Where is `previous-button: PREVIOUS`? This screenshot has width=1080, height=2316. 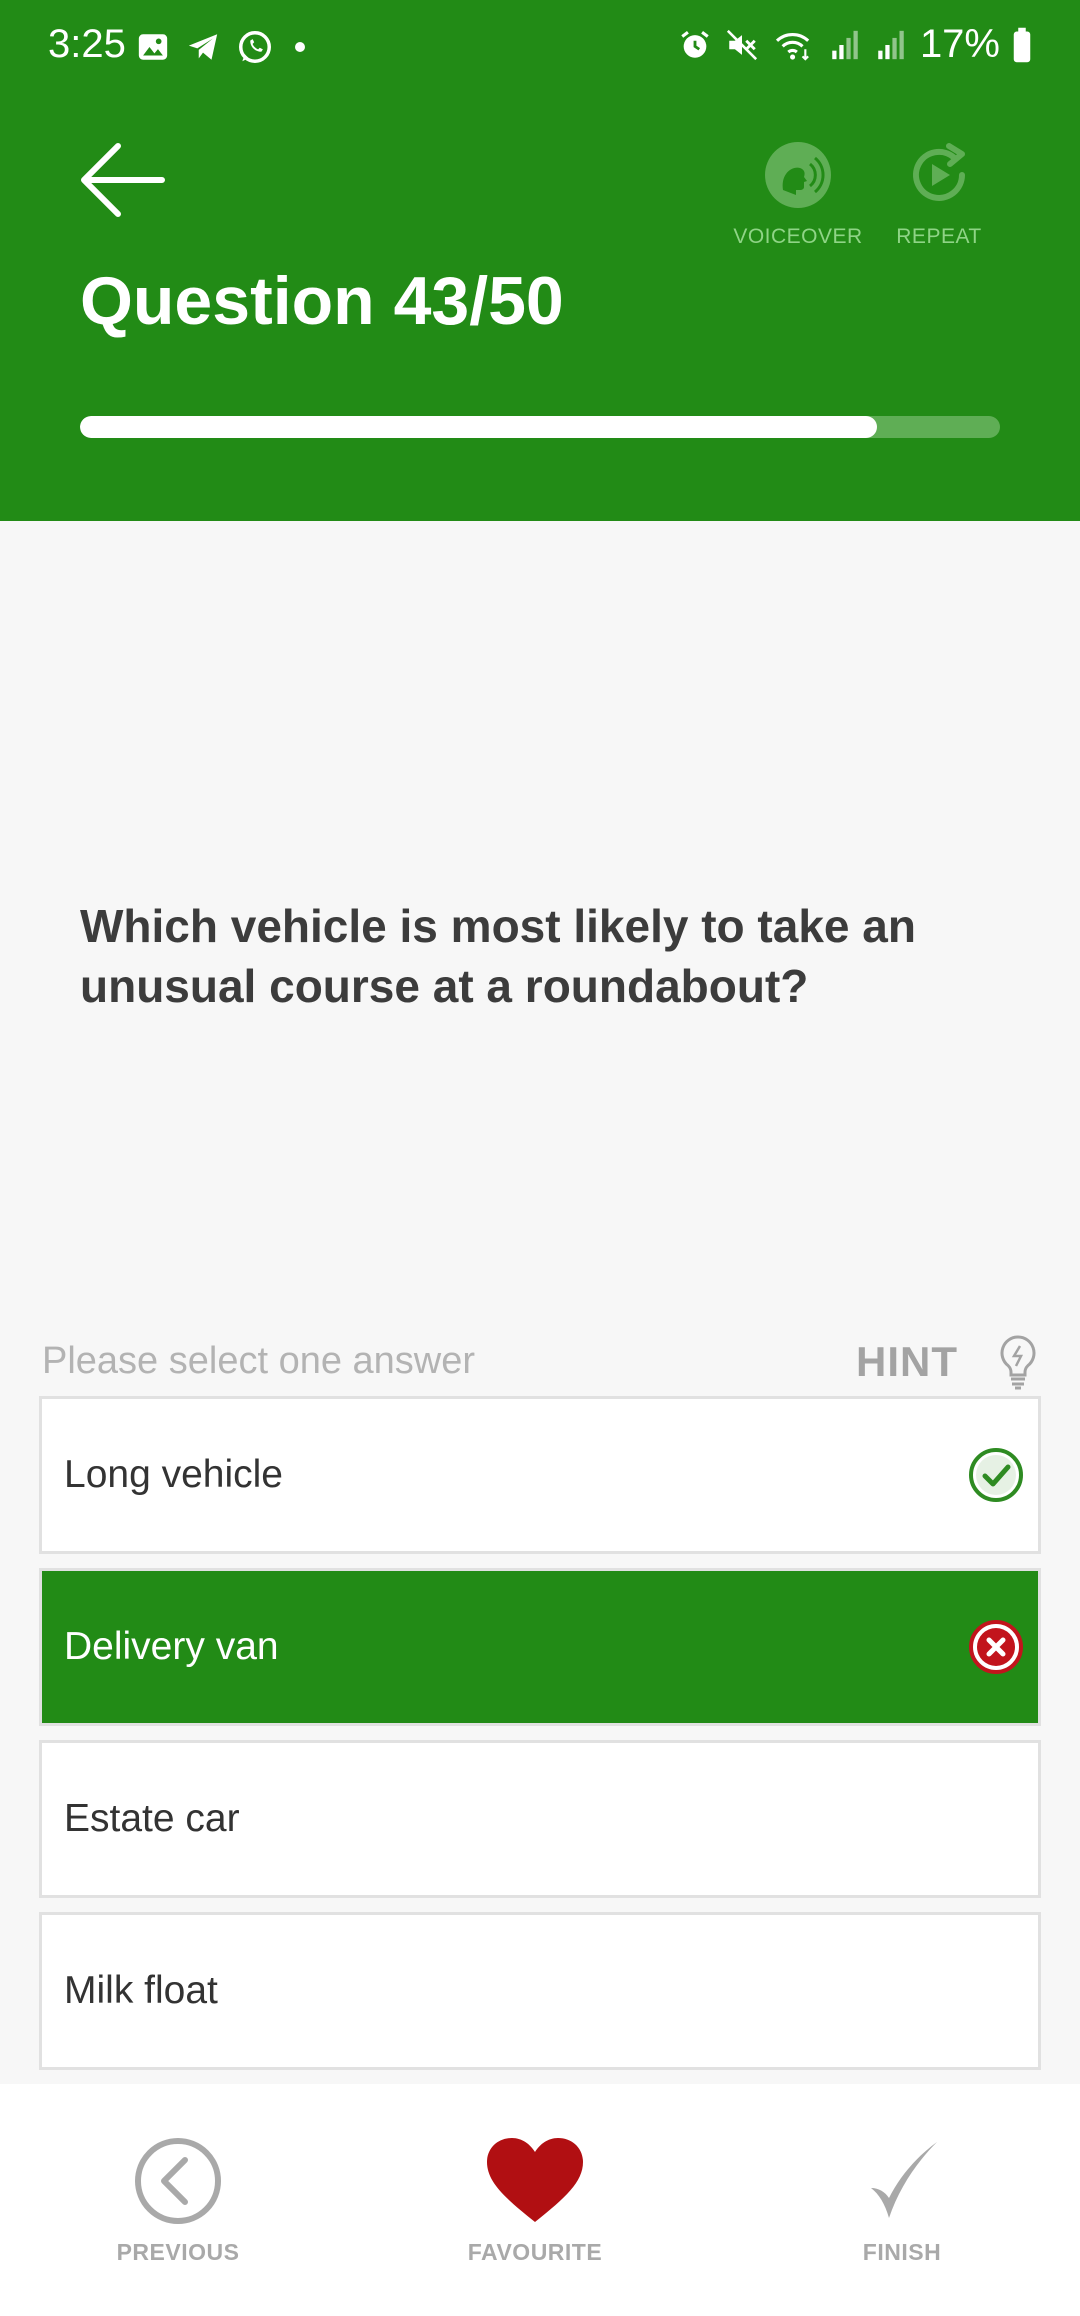 previous-button: PREVIOUS is located at coordinates (178, 2201).